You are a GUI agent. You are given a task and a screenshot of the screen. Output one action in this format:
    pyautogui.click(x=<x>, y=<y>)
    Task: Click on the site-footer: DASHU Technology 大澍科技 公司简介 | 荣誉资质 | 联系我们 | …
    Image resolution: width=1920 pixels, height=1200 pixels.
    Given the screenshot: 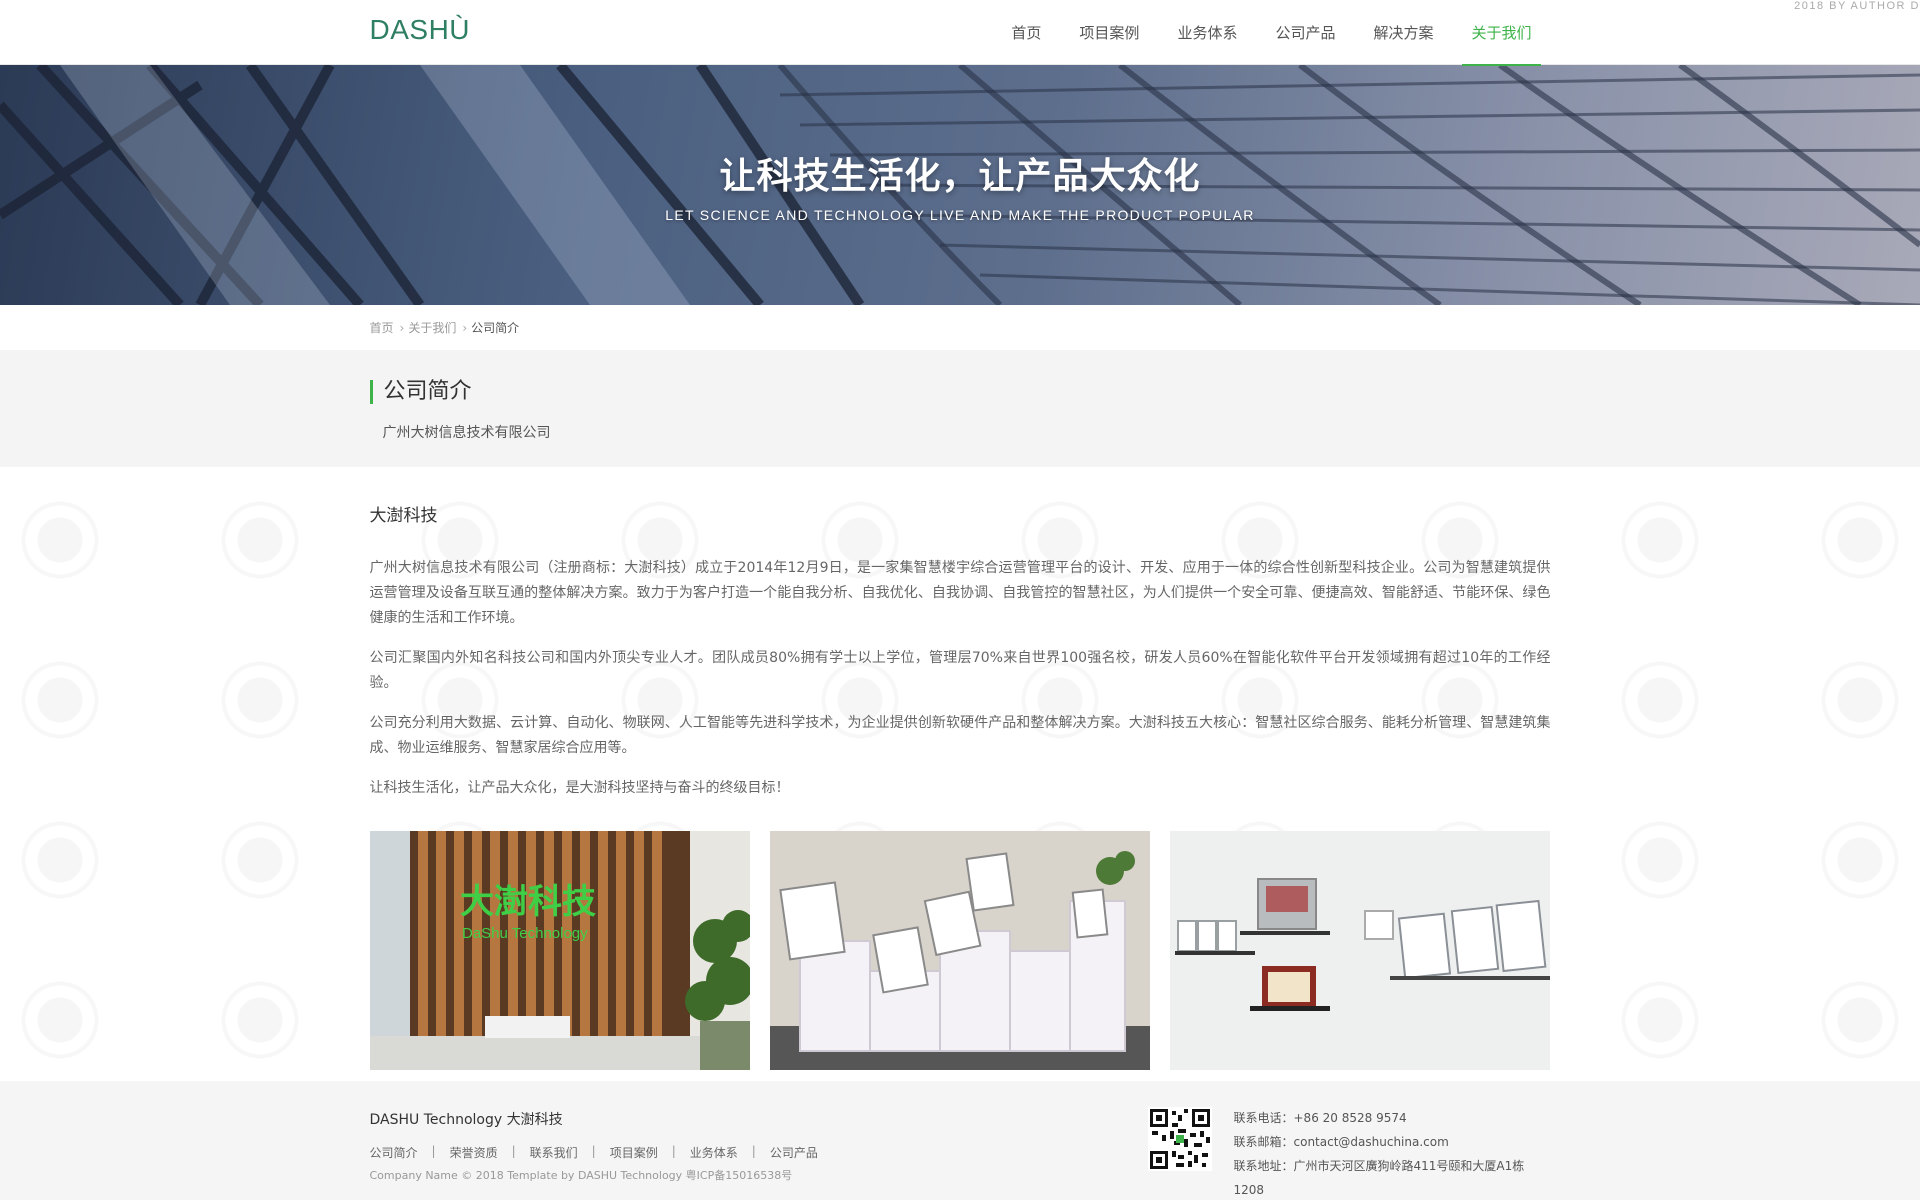 What is the action you would take?
    pyautogui.click(x=960, y=1140)
    